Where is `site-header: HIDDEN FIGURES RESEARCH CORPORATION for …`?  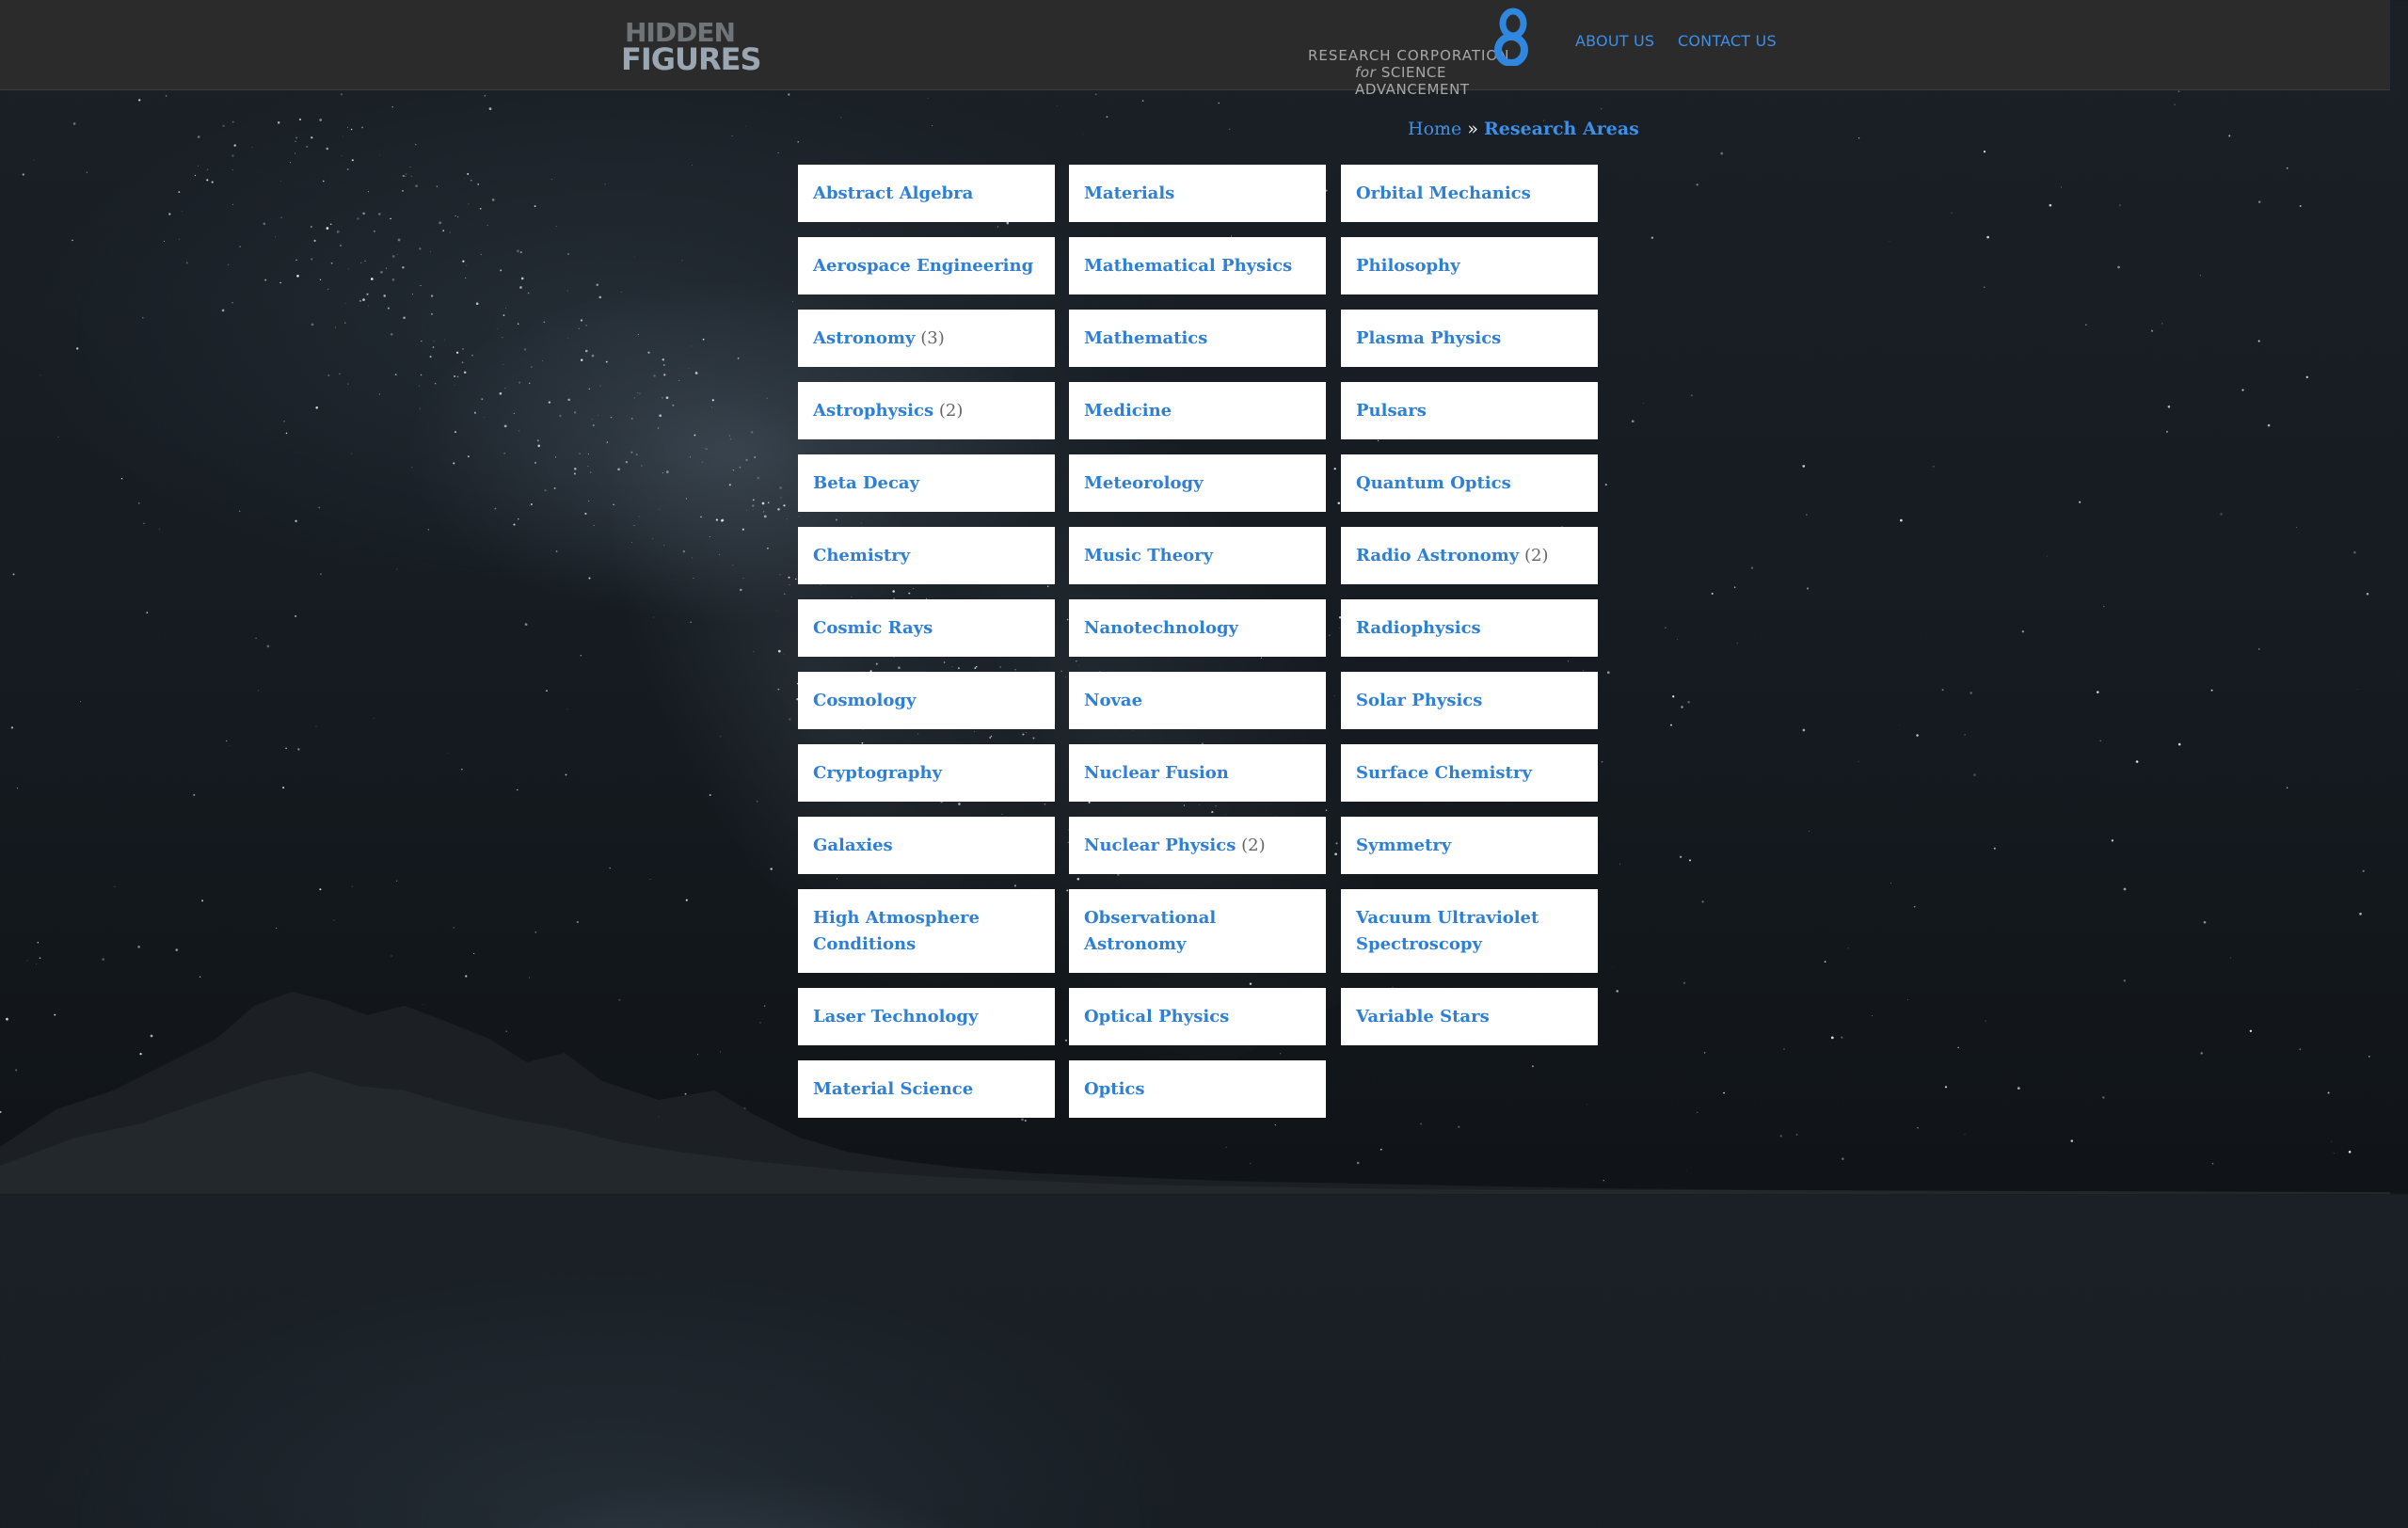
site-header: HIDDEN FIGURES RESEARCH CORPORATION for … is located at coordinates (1195, 49).